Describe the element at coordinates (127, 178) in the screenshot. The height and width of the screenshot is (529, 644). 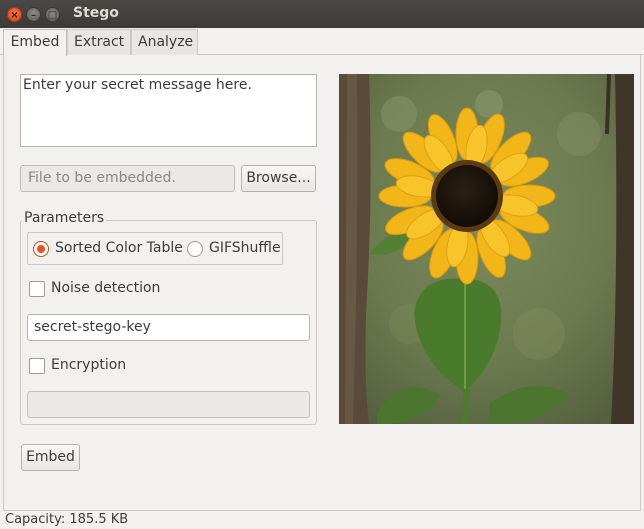
I see `file-to-embed-input: File to be embedded.` at that location.